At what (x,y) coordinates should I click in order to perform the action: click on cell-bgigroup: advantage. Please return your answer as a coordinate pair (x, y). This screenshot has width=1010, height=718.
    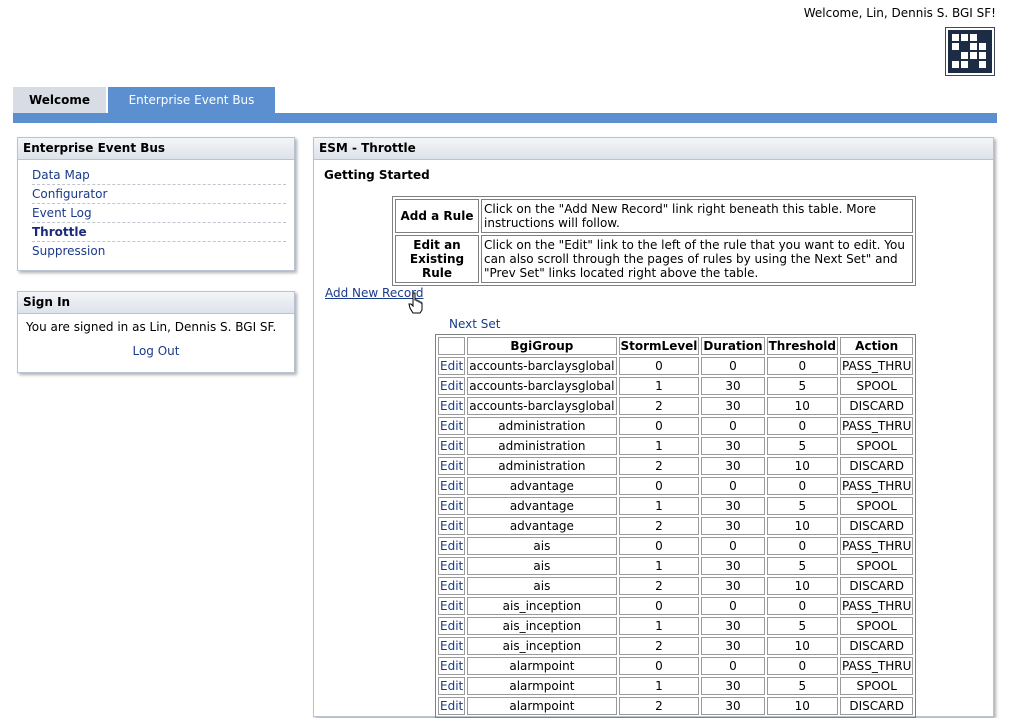
    Looking at the image, I should click on (542, 506).